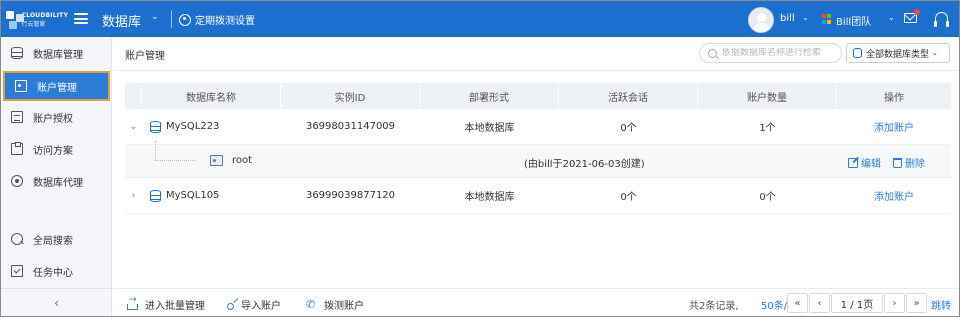 The image size is (960, 317). I want to click on database-name-cell: MySQL105, so click(211, 195).